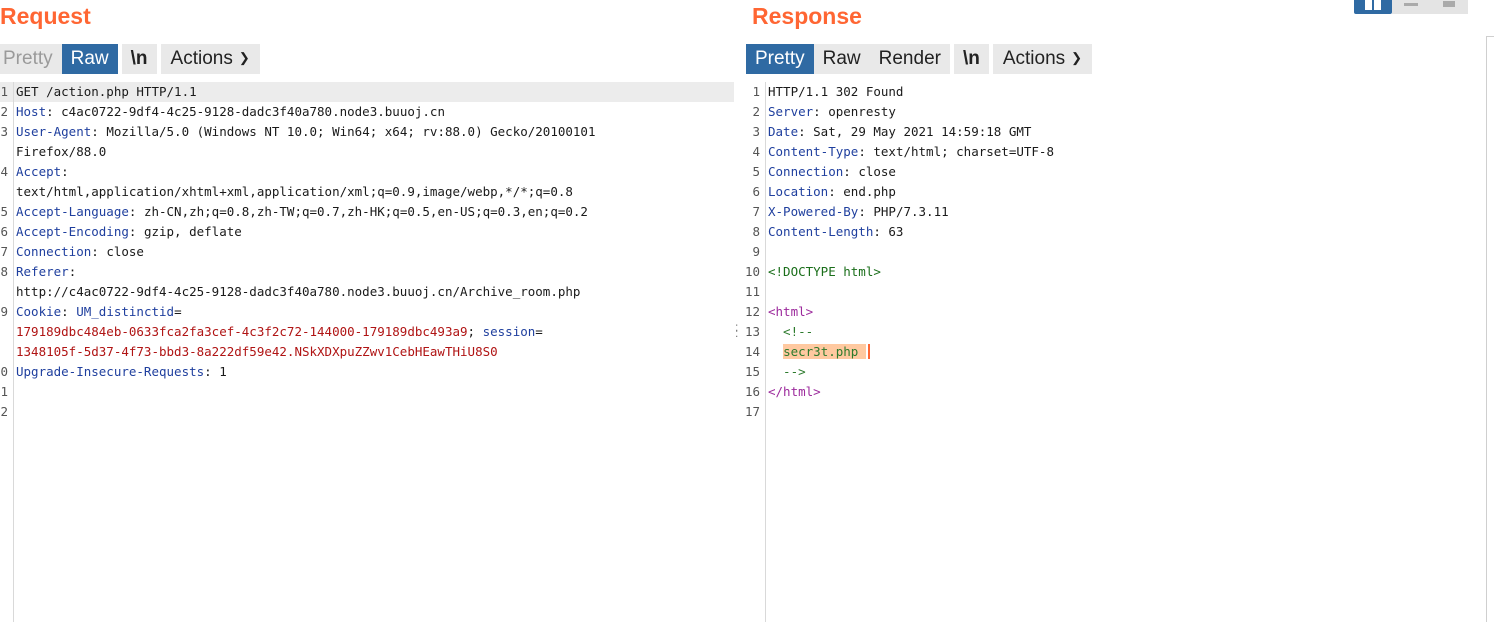 This screenshot has width=1494, height=622. I want to click on response-view-tabs: Pretty Raw Render, so click(848, 59).